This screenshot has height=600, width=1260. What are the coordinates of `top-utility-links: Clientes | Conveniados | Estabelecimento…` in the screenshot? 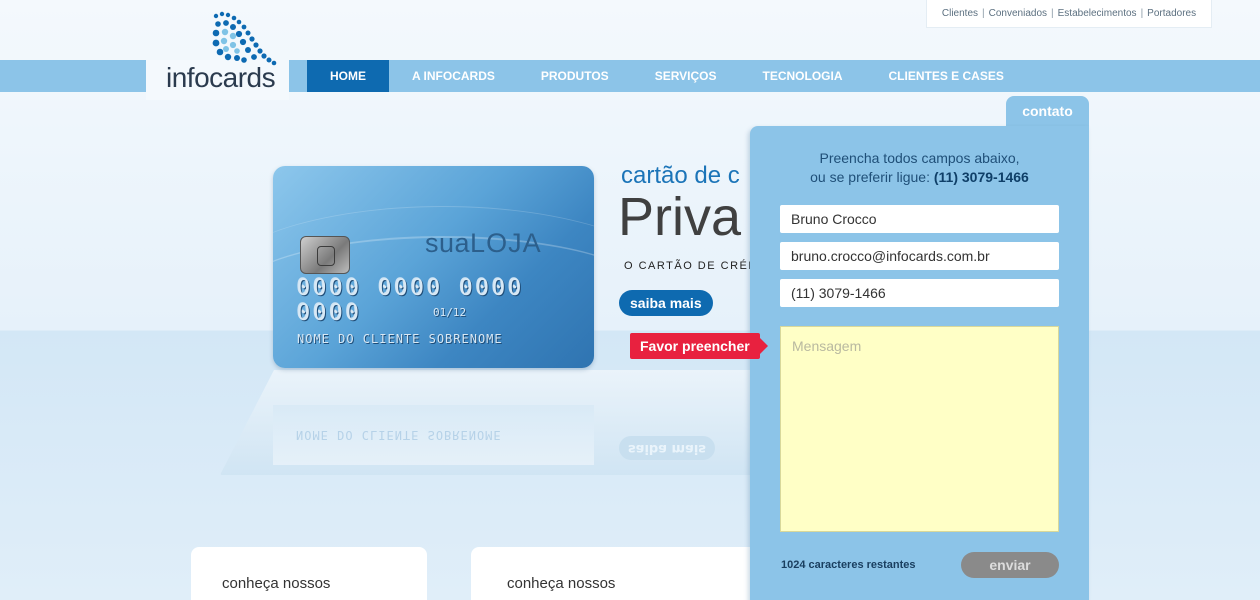 It's located at (1069, 14).